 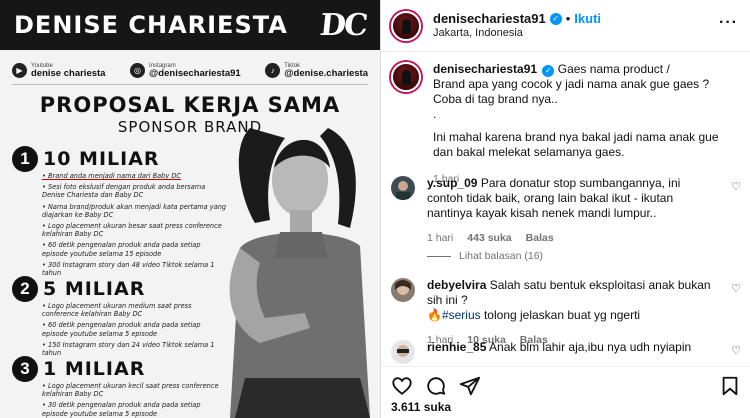 What do you see at coordinates (517, 34) in the screenshot?
I see `post-location: Jakarta, Indonesia` at bounding box center [517, 34].